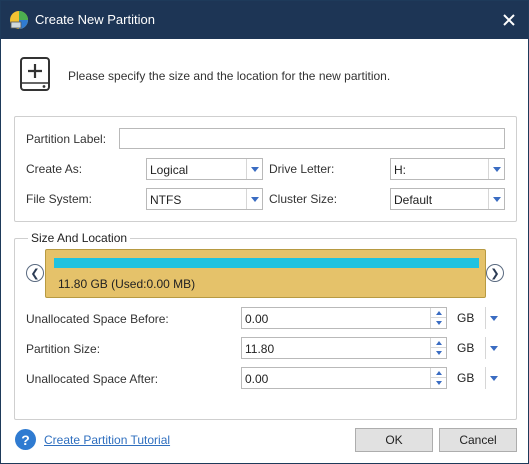 This screenshot has width=529, height=464. Describe the element at coordinates (266, 263) in the screenshot. I see `partition-usage-bar` at that location.